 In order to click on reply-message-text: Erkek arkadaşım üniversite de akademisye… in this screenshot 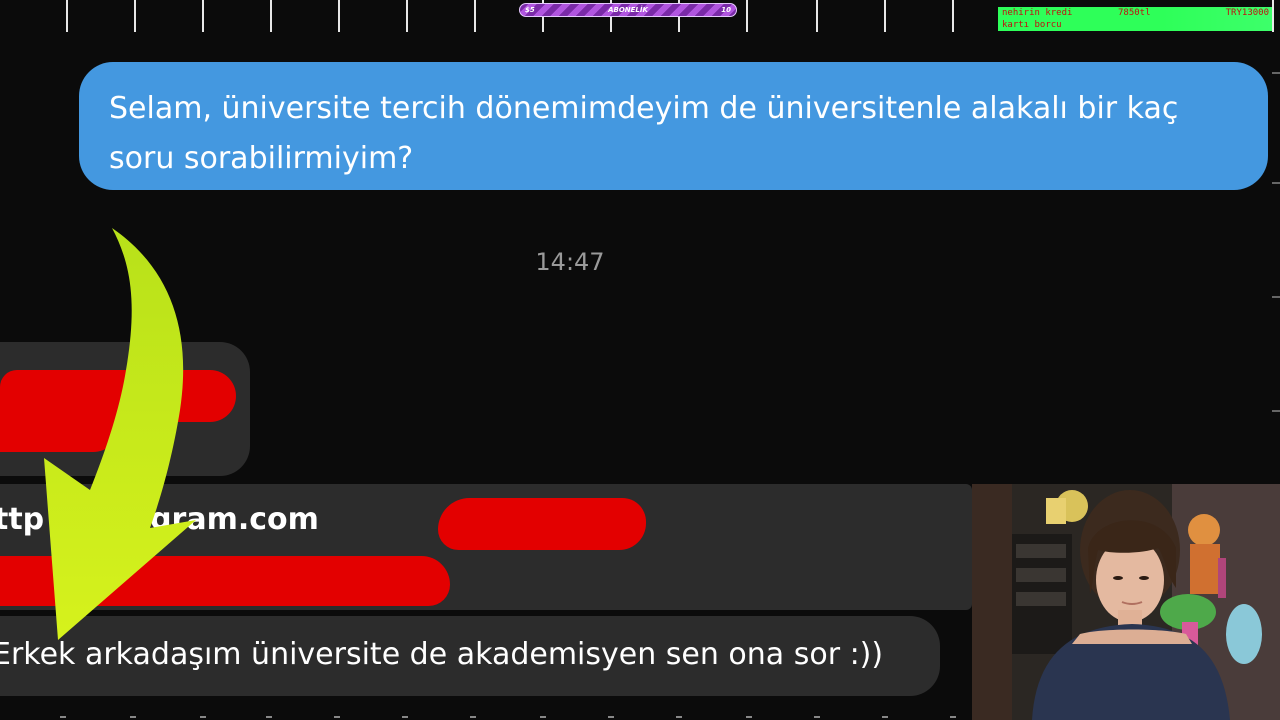, I will do `click(442, 654)`.